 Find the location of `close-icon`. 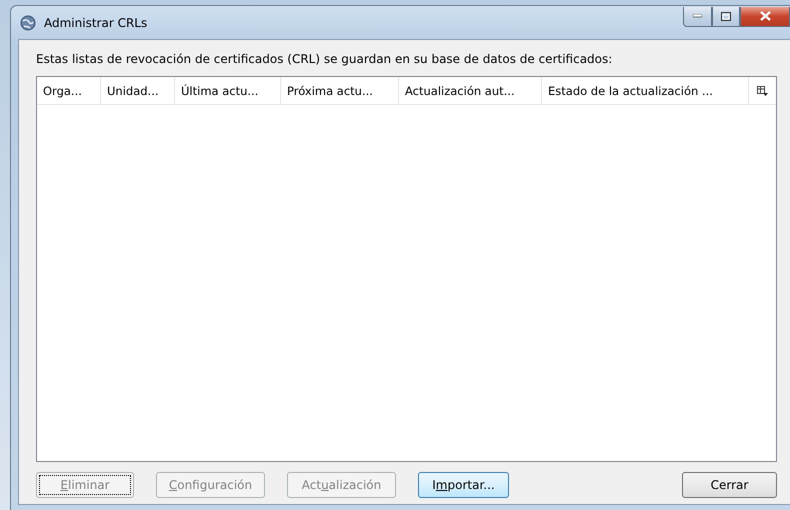

close-icon is located at coordinates (765, 16).